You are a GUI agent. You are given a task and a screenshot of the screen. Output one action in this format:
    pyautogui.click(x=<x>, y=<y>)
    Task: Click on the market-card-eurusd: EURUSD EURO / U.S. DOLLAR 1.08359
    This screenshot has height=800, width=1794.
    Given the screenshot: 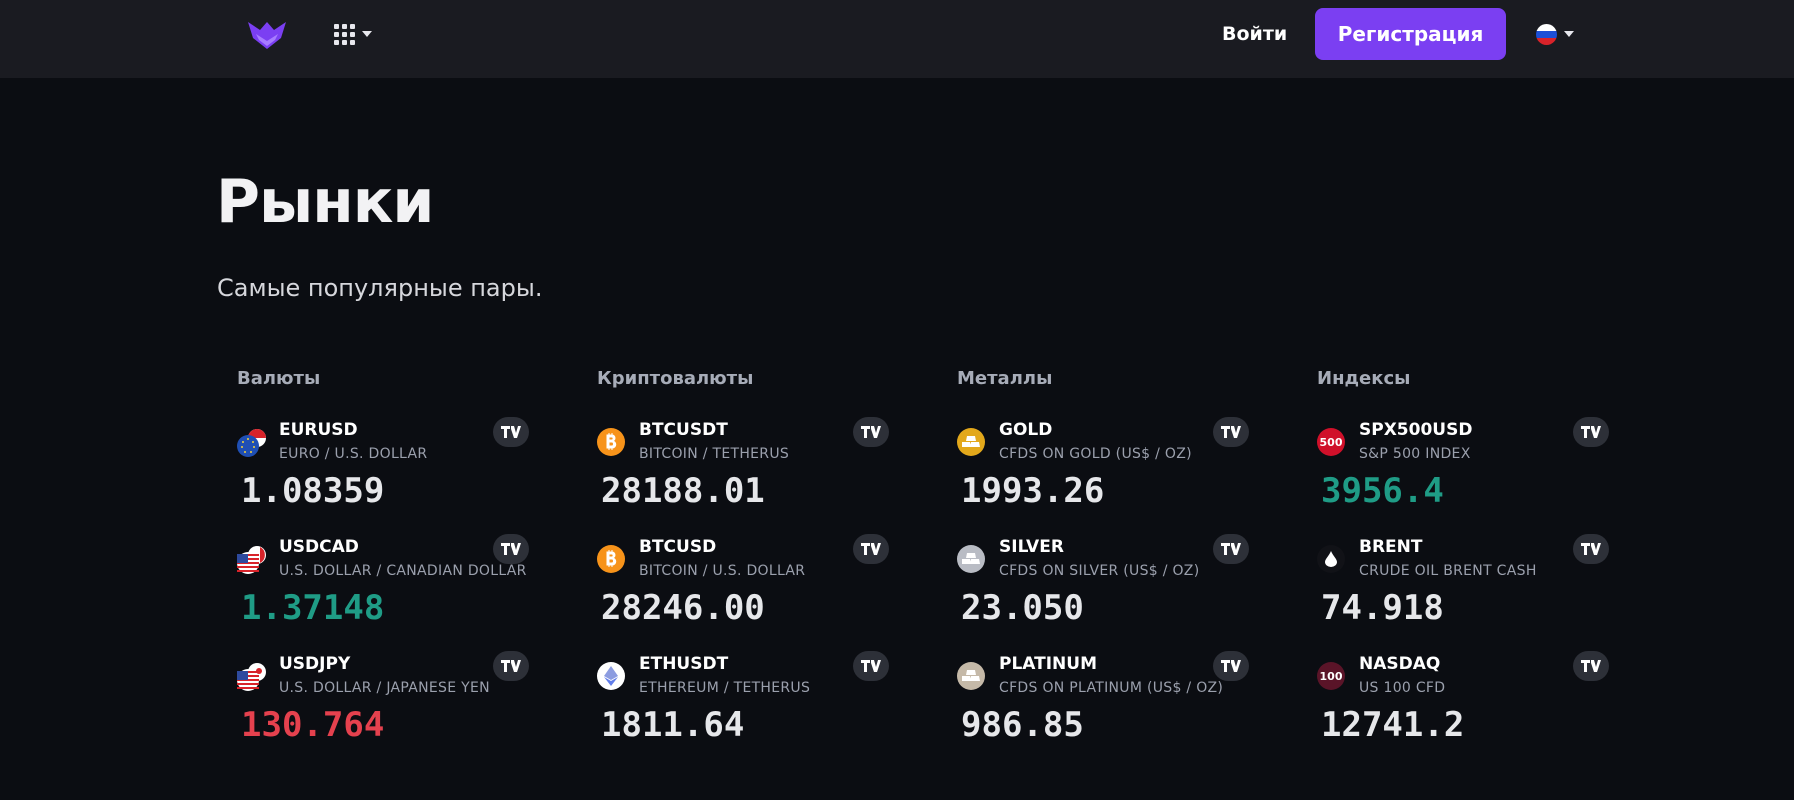 What is the action you would take?
    pyautogui.click(x=387, y=439)
    